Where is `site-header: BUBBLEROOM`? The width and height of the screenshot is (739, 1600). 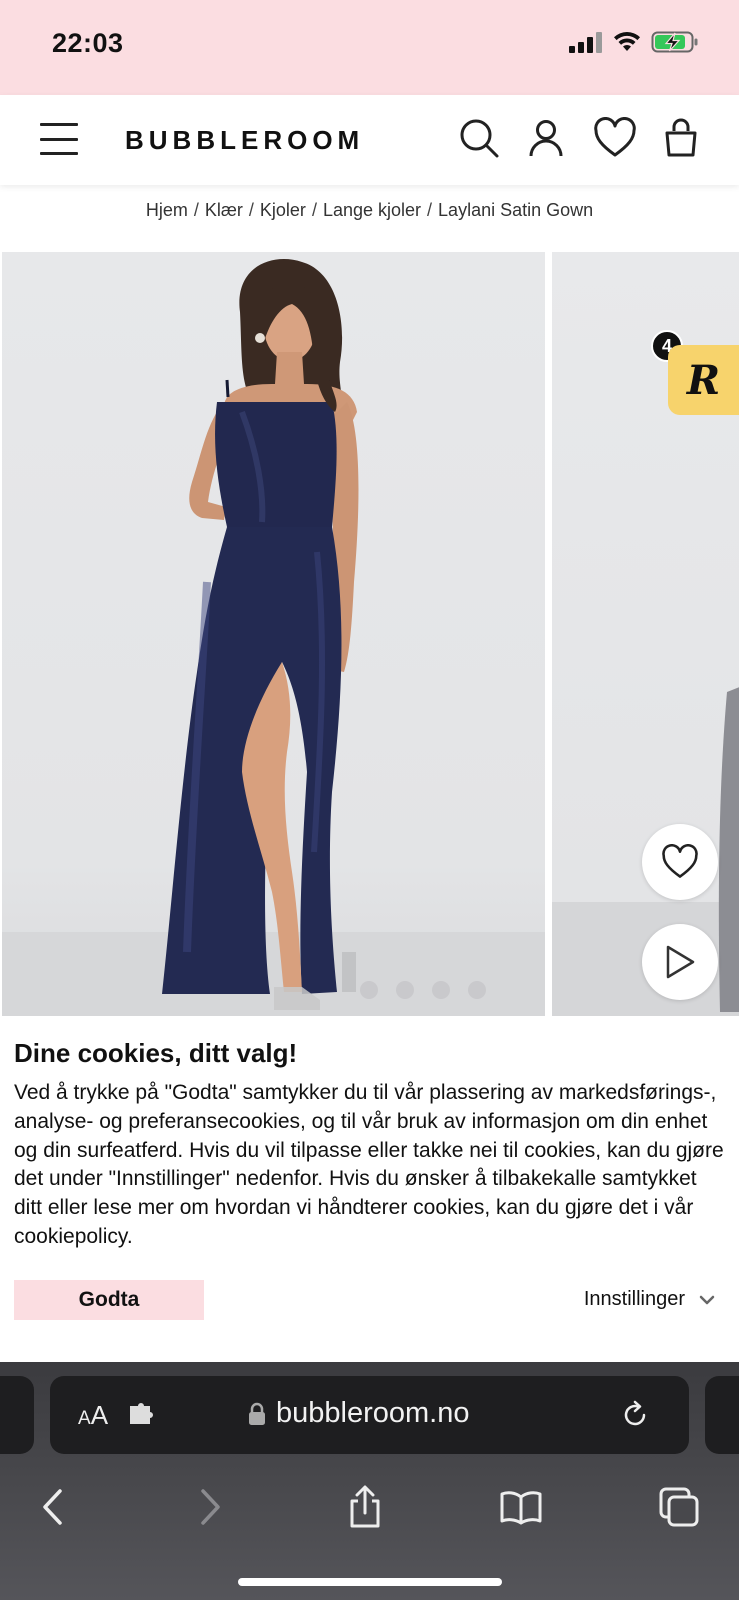 site-header: BUBBLEROOM is located at coordinates (369, 140).